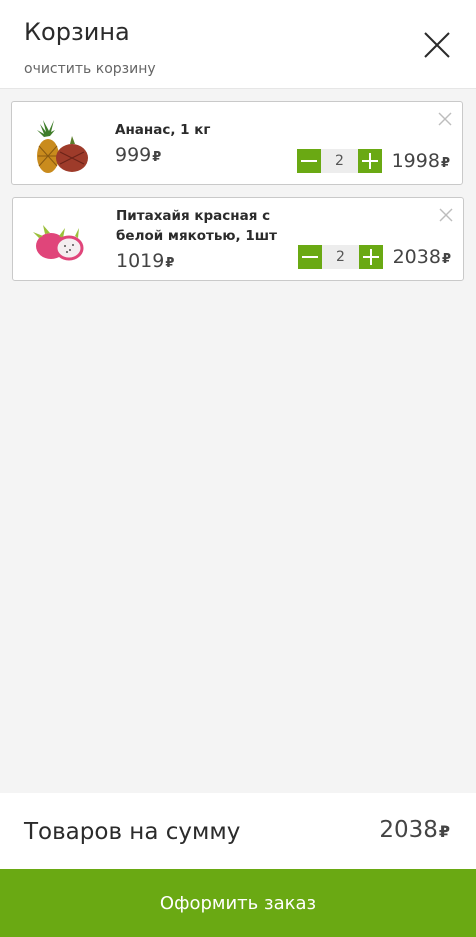  Describe the element at coordinates (132, 832) in the screenshot. I see `total-label: Товаров на сумму` at that location.